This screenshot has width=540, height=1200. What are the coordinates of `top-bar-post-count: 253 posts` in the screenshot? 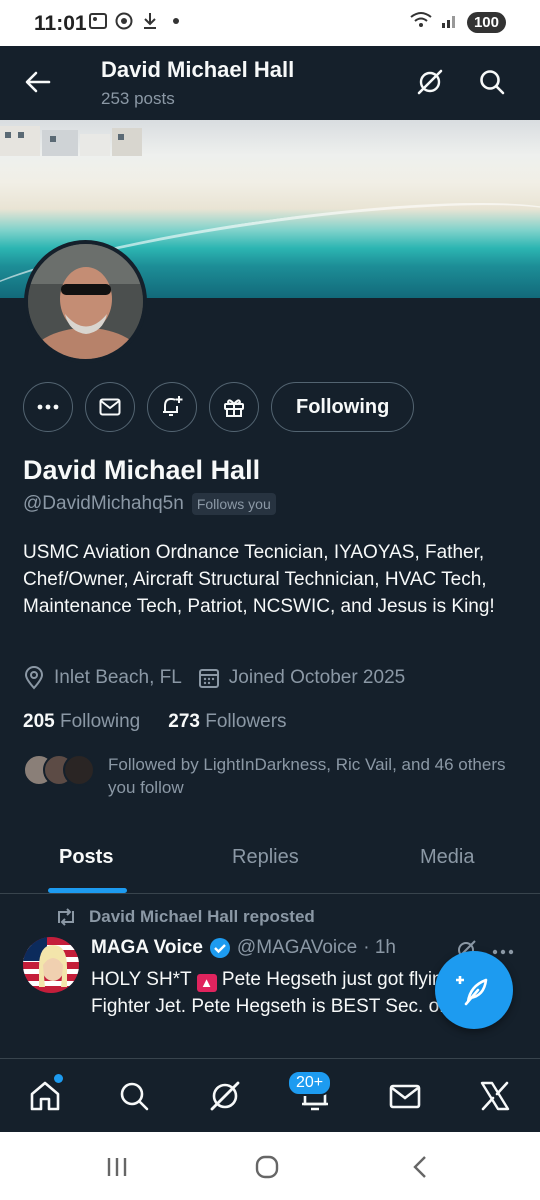 It's located at (138, 98).